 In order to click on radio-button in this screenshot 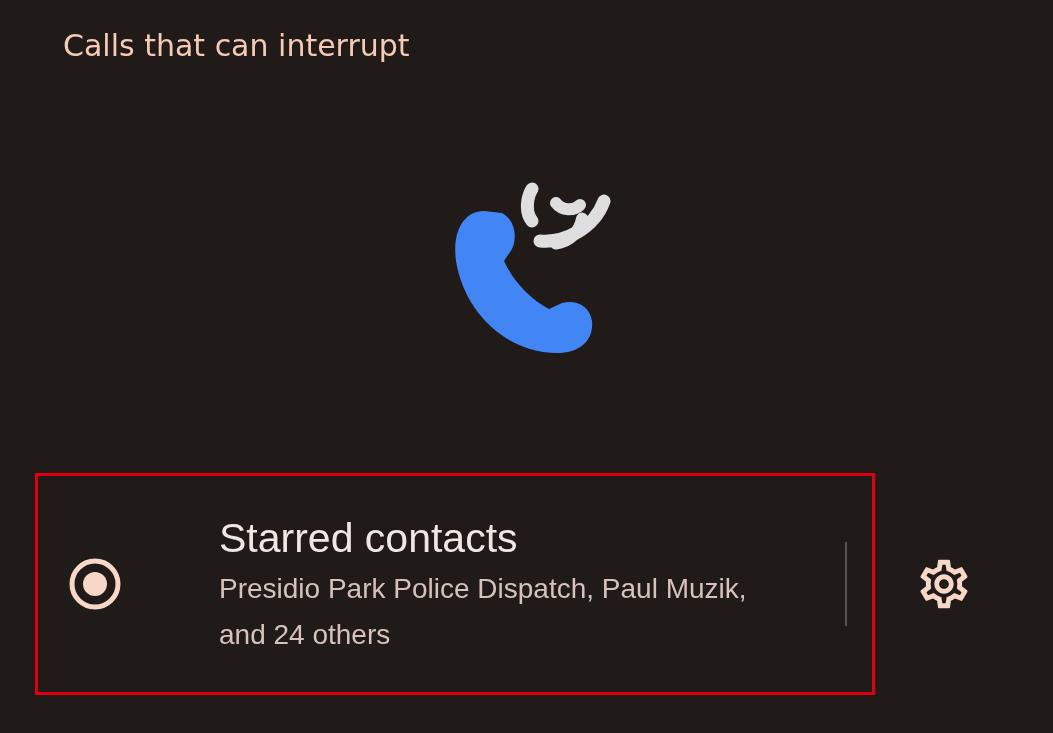, I will do `click(95, 584)`.